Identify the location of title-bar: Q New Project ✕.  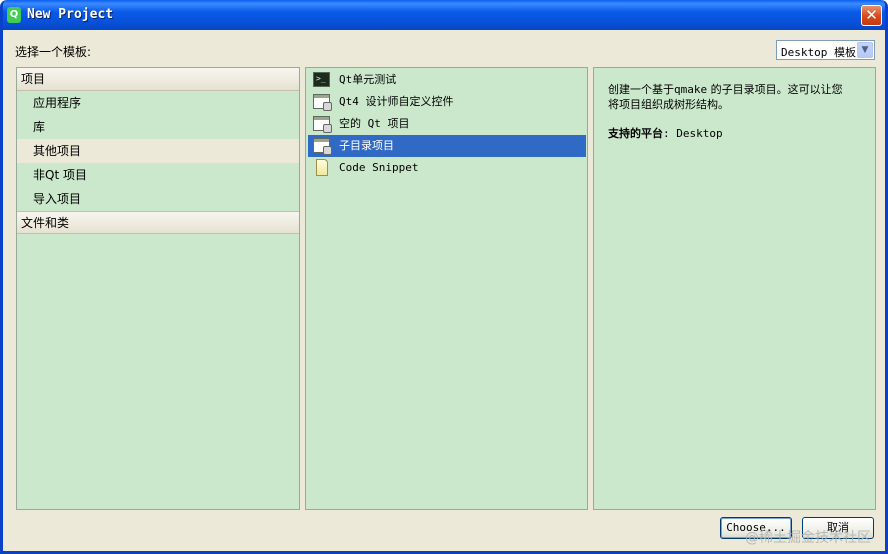
(444, 15).